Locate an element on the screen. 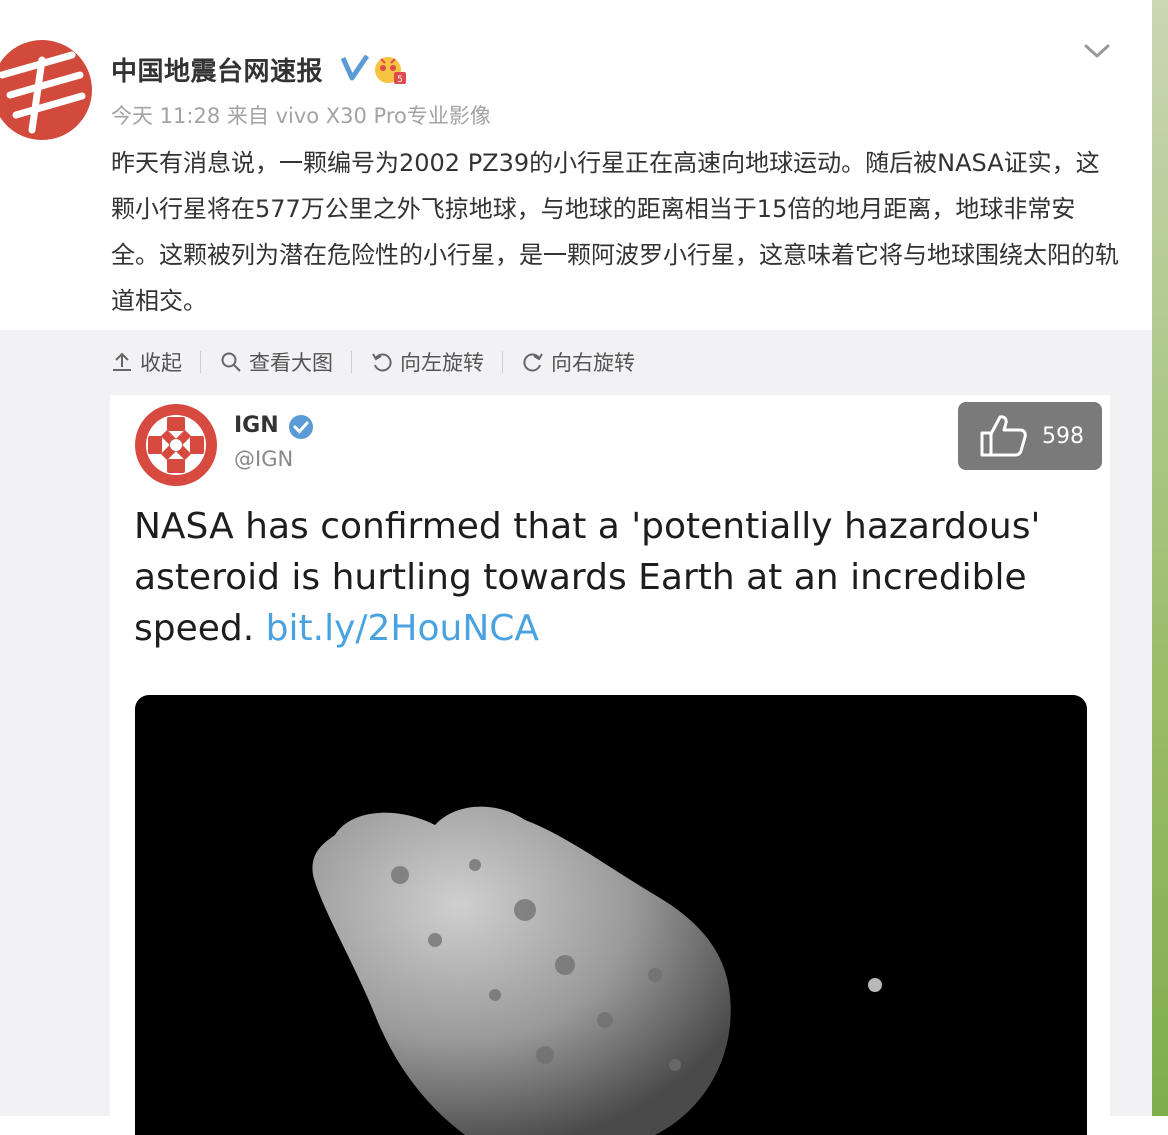  rotate-left-label: 向左旋转 is located at coordinates (442, 363).